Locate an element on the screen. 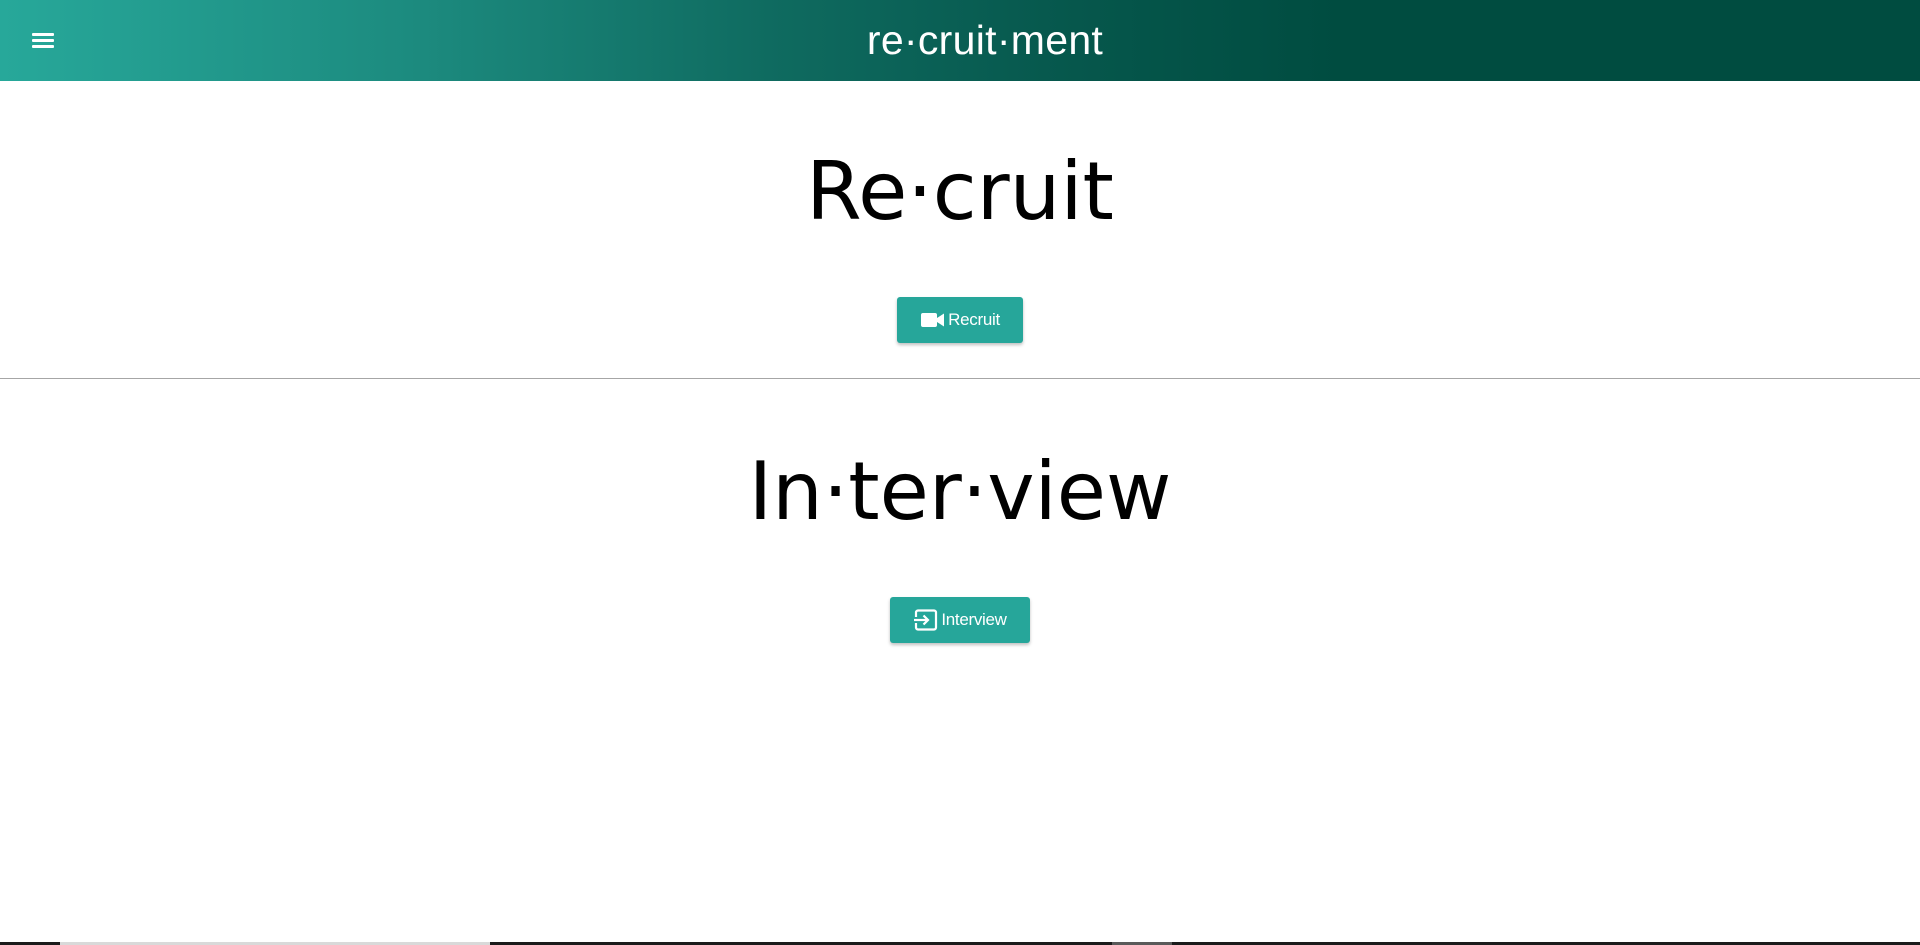 This screenshot has height=945, width=1920. interview-button: Interview is located at coordinates (960, 620).